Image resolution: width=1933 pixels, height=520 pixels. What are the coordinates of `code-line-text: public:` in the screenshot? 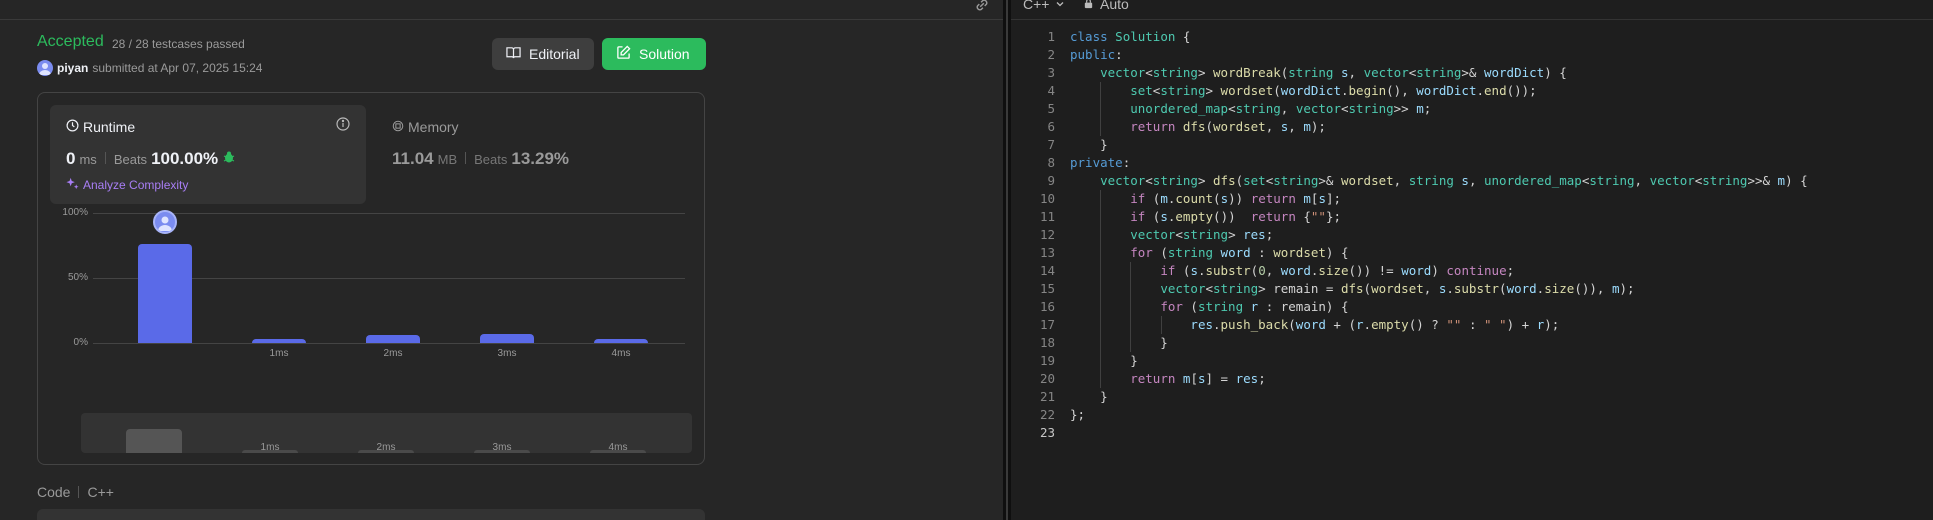 It's located at (1096, 54).